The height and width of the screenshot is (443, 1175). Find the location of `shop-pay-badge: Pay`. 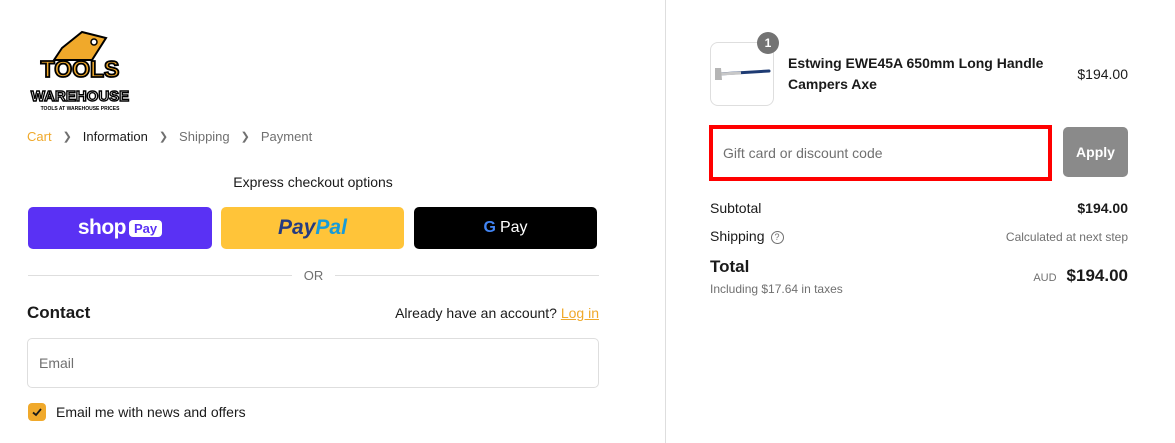

shop-pay-badge: Pay is located at coordinates (146, 228).